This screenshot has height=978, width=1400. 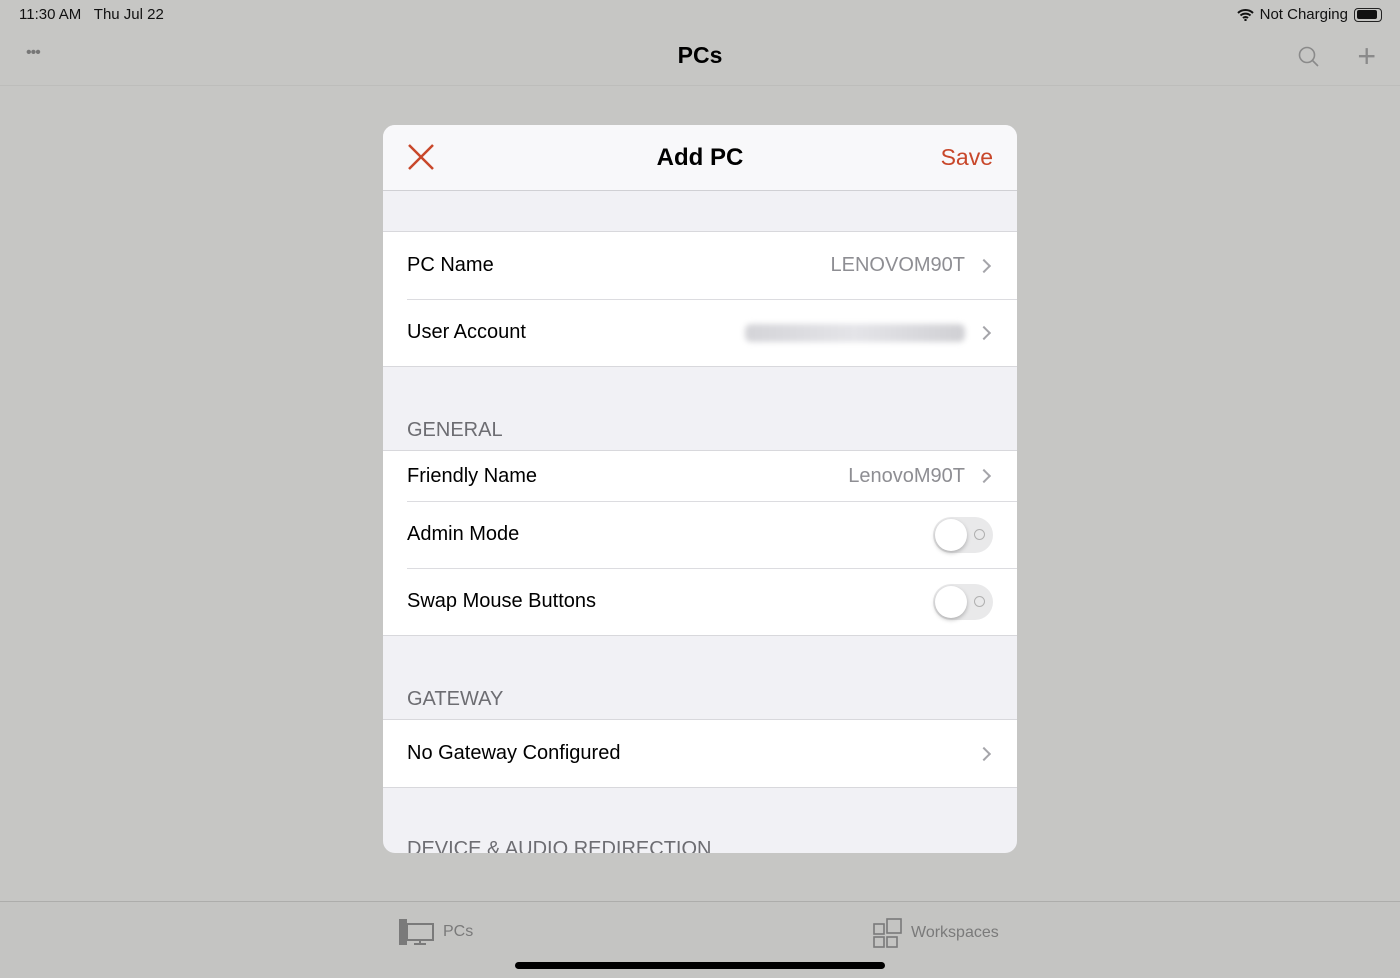 What do you see at coordinates (1366, 56) in the screenshot?
I see `add-icon: +` at bounding box center [1366, 56].